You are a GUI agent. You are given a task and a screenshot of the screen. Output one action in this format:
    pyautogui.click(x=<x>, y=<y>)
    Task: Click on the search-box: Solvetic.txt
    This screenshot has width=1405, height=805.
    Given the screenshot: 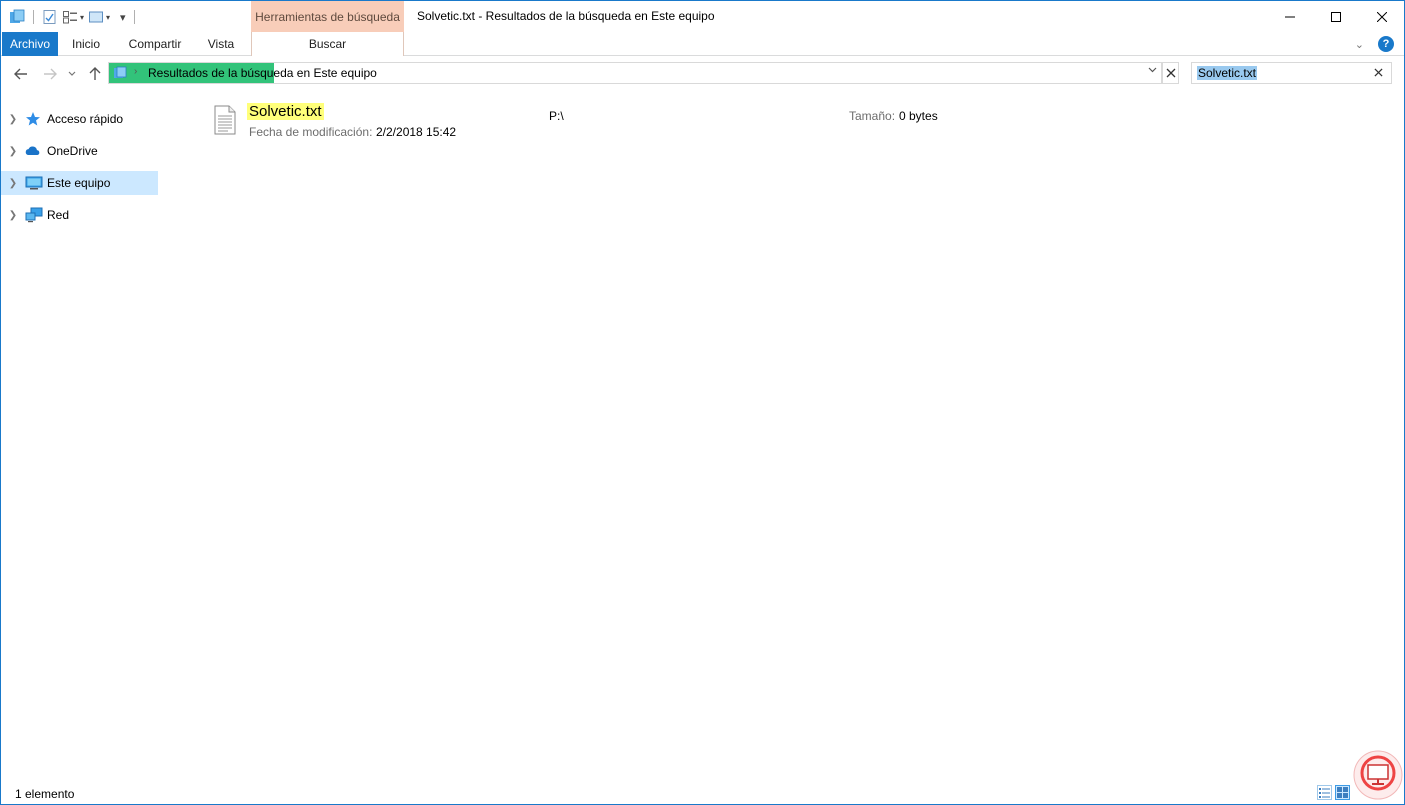 What is the action you would take?
    pyautogui.click(x=1291, y=73)
    